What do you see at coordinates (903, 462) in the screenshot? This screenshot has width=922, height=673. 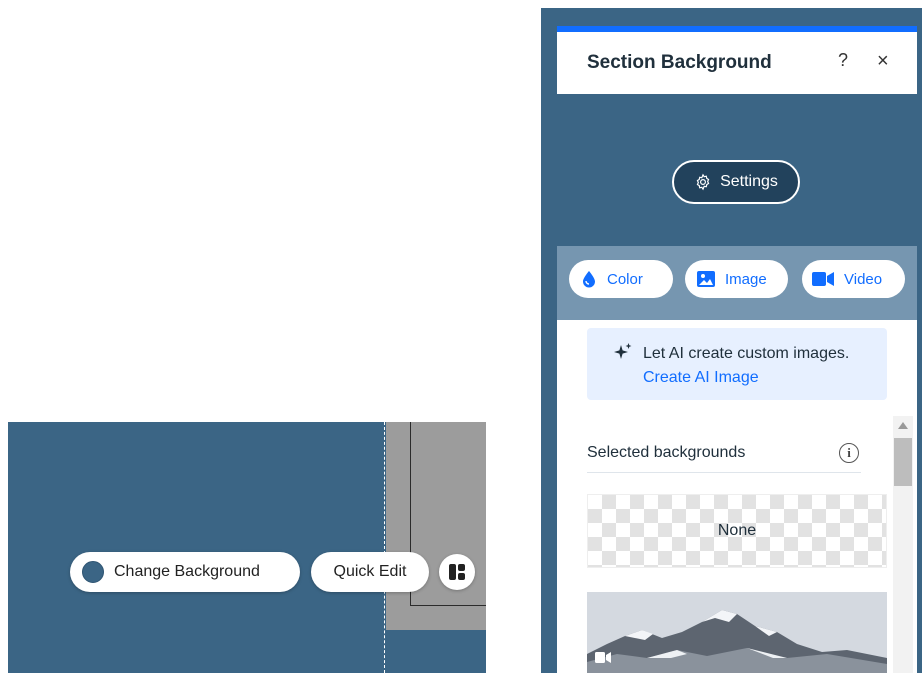 I see `scrollbar-thumb` at bounding box center [903, 462].